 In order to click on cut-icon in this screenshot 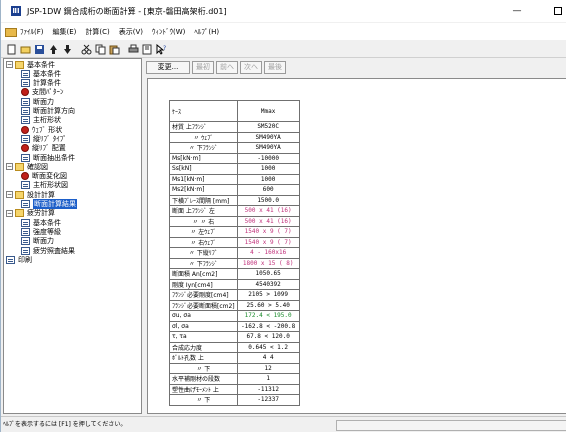, I will do `click(86, 49)`.